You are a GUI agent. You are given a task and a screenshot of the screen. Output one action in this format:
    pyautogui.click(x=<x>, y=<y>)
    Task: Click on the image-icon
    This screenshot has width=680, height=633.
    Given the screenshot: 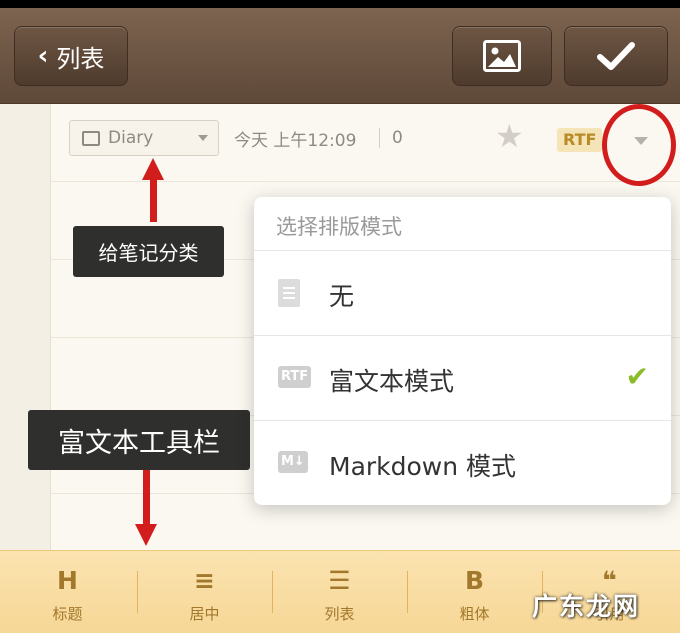 What is the action you would take?
    pyautogui.click(x=502, y=56)
    